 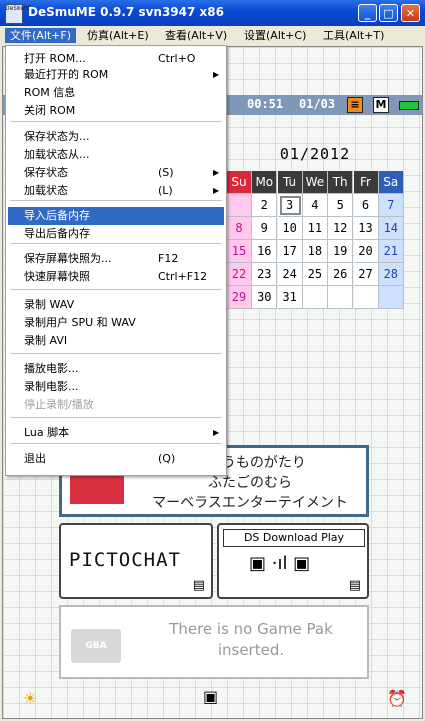 What do you see at coordinates (355, 105) in the screenshot?
I see `ds-settings-icon: ≡` at bounding box center [355, 105].